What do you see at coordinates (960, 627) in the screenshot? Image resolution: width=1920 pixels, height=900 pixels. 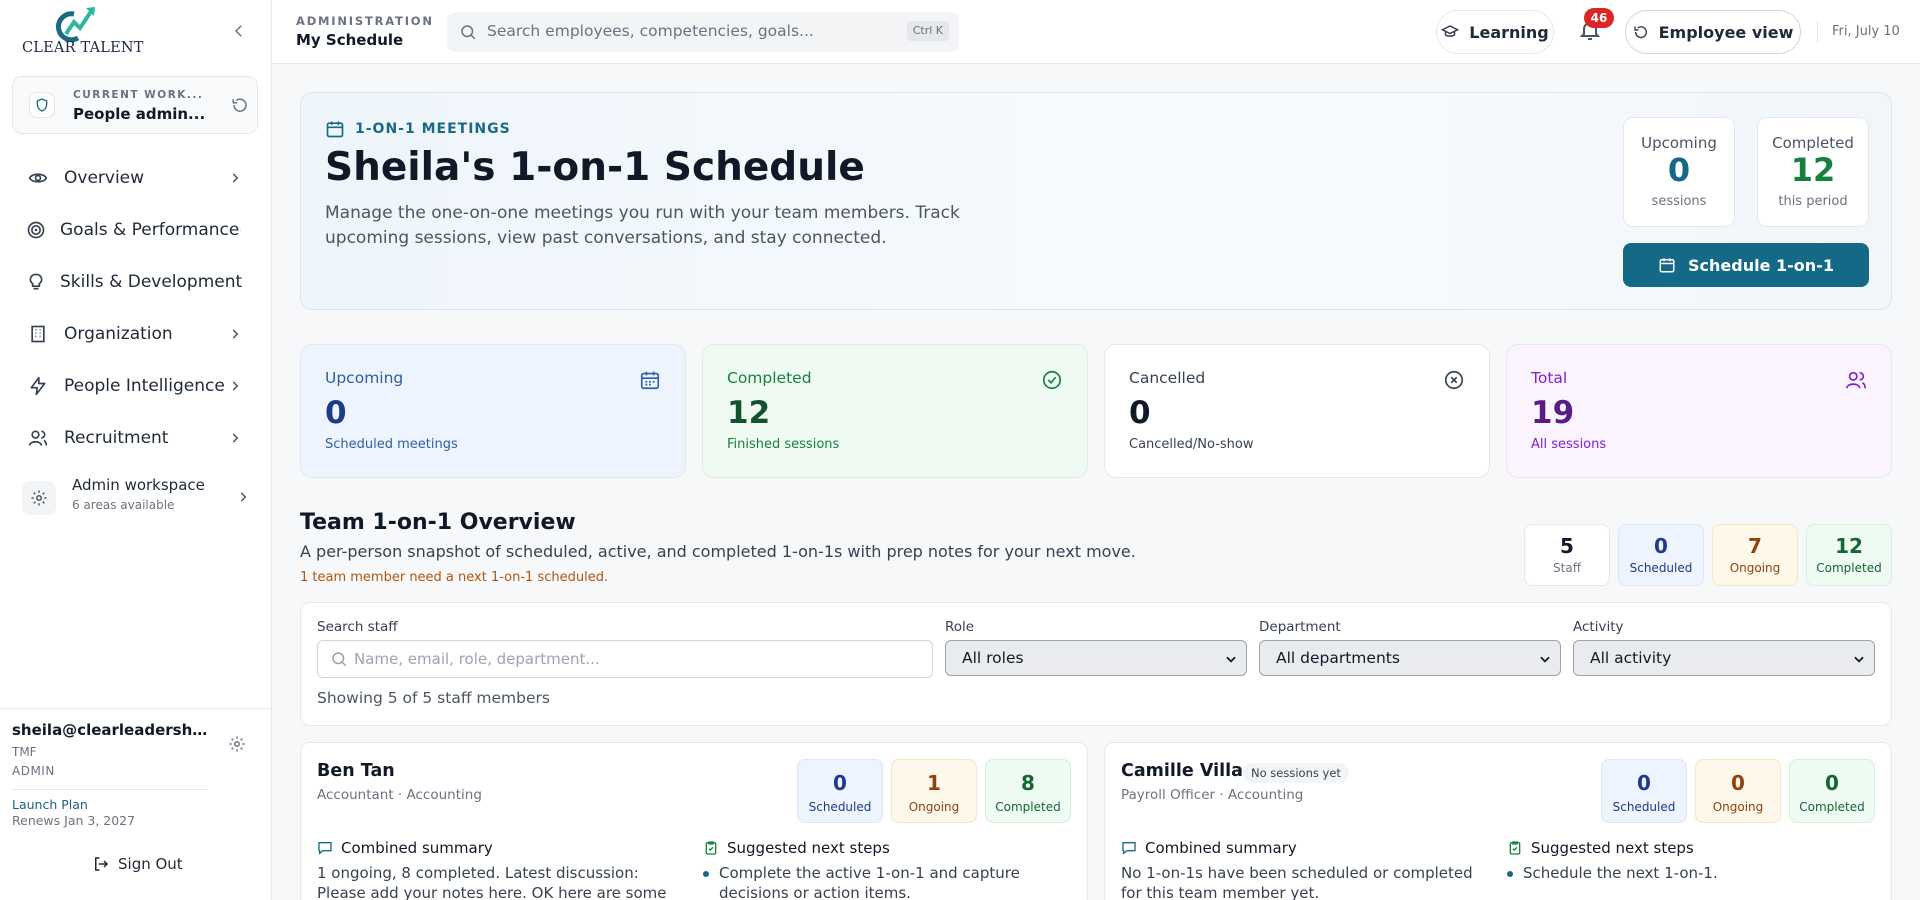 I see `role-label: Role` at bounding box center [960, 627].